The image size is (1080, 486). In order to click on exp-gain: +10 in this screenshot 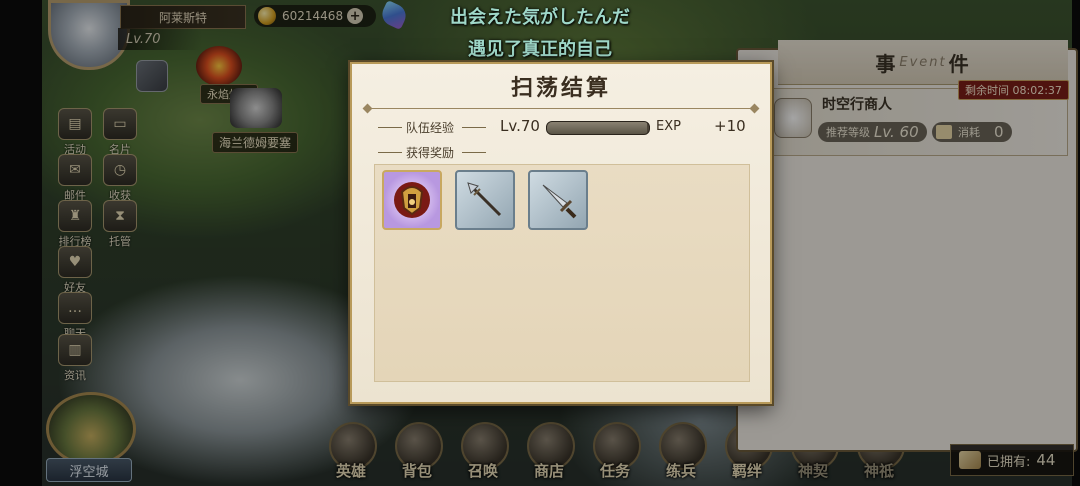, I will do `click(730, 126)`.